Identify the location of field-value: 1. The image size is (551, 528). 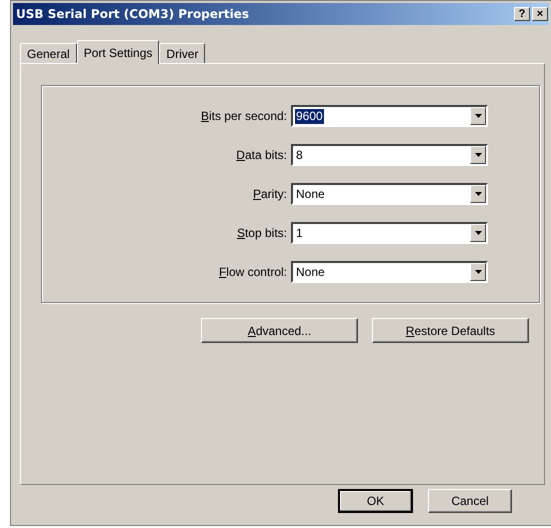
(299, 233).